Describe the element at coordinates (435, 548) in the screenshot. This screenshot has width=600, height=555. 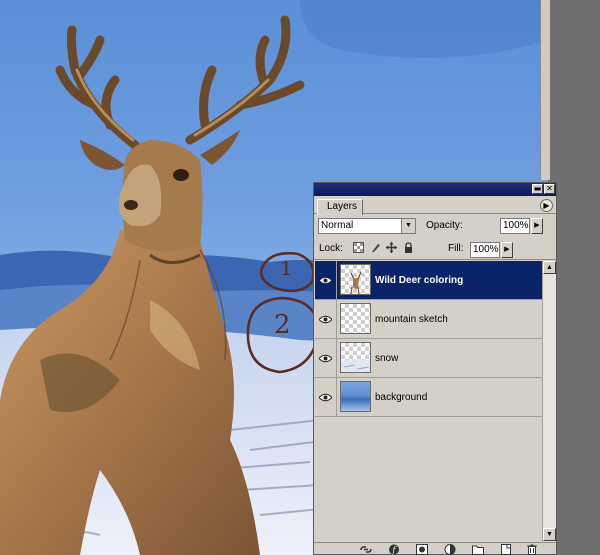
I see `layers-toolbar: f` at that location.